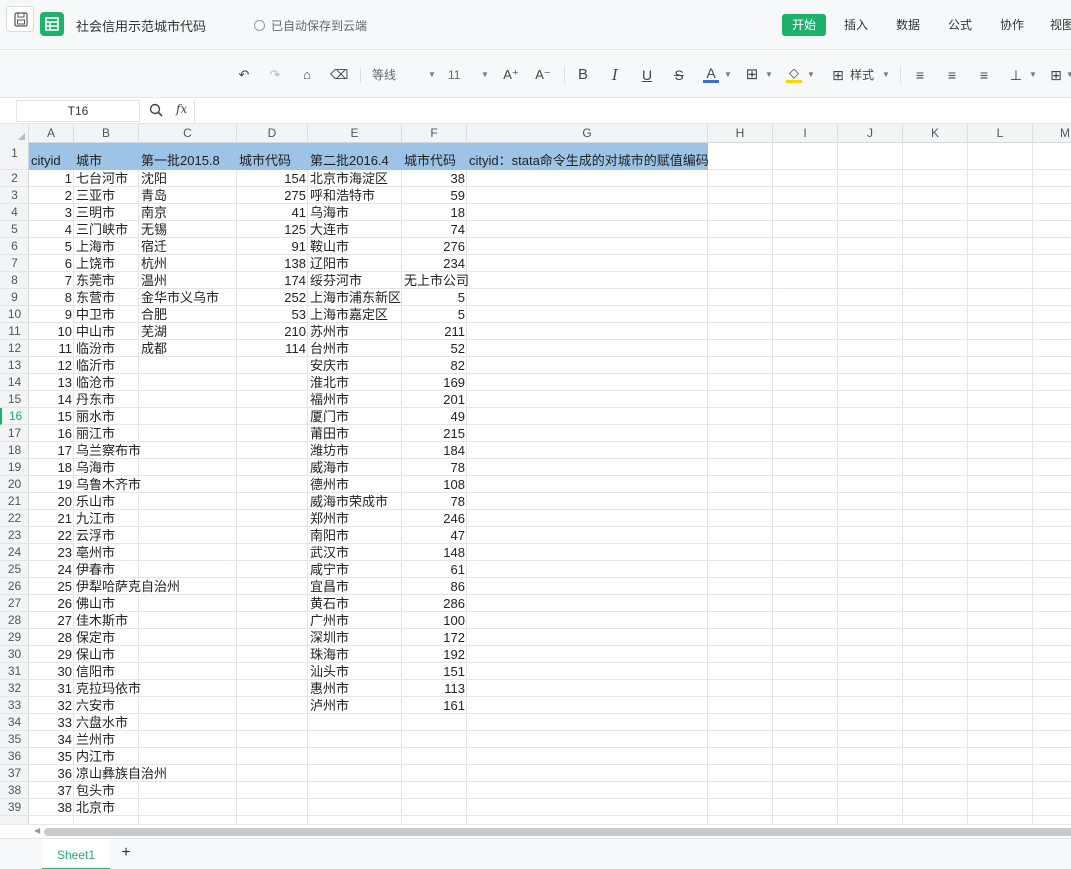 The height and width of the screenshot is (869, 1071). I want to click on cell-e10: 上海市嘉定区, so click(349, 314).